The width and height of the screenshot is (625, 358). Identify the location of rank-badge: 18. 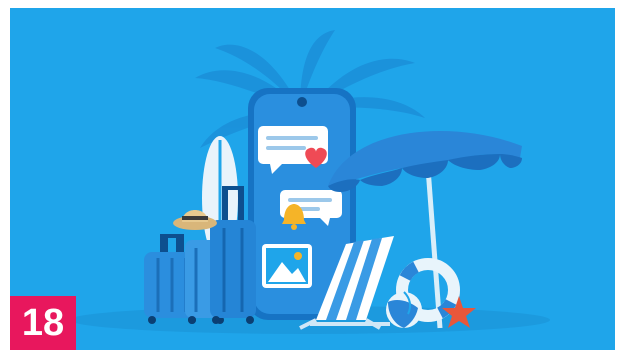
(43, 323).